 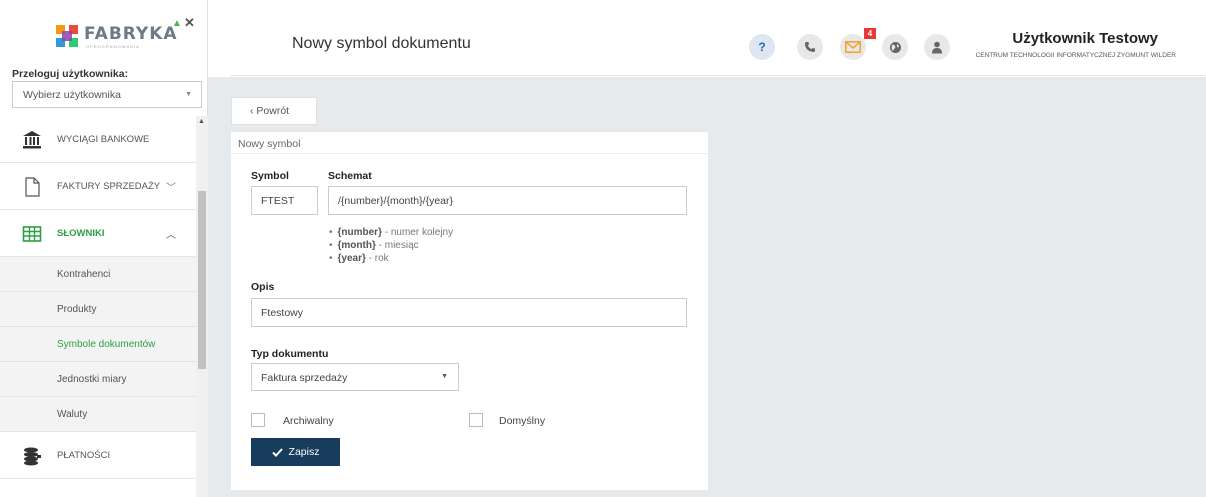 What do you see at coordinates (189, 23) in the screenshot?
I see `close-icon: ✕` at bounding box center [189, 23].